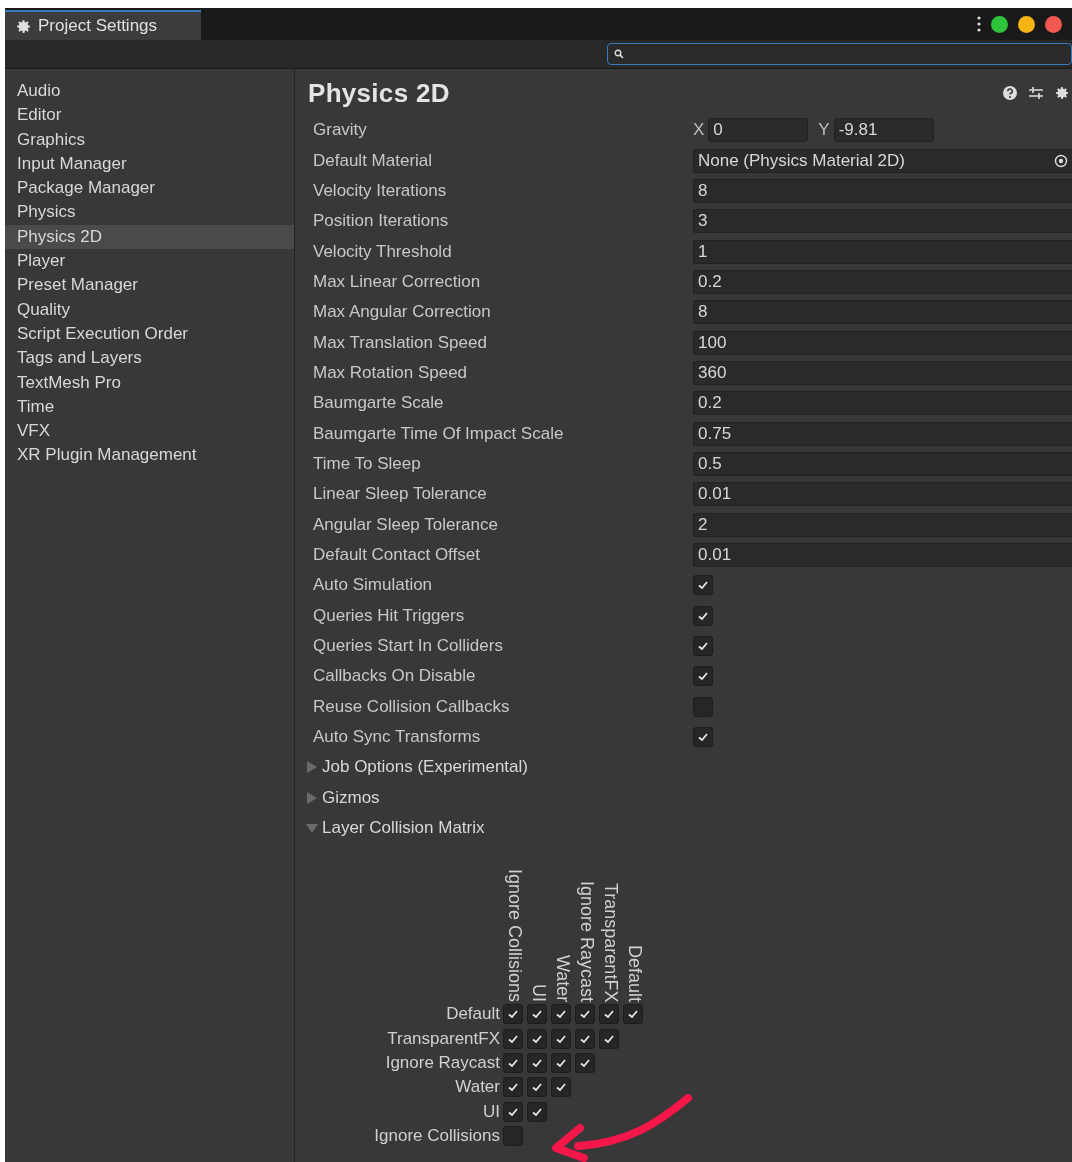 This screenshot has height=1162, width=1072. What do you see at coordinates (103, 25) in the screenshot?
I see `window-tab: Project Settings` at bounding box center [103, 25].